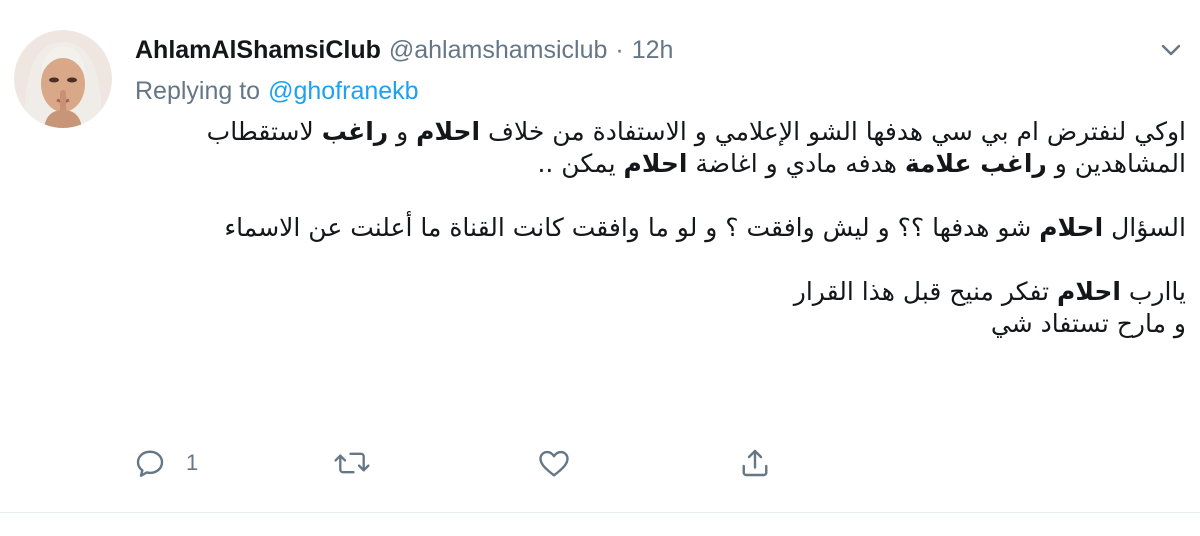  What do you see at coordinates (1144, 227) in the screenshot?
I see `tweet-text-segment: السؤال` at bounding box center [1144, 227].